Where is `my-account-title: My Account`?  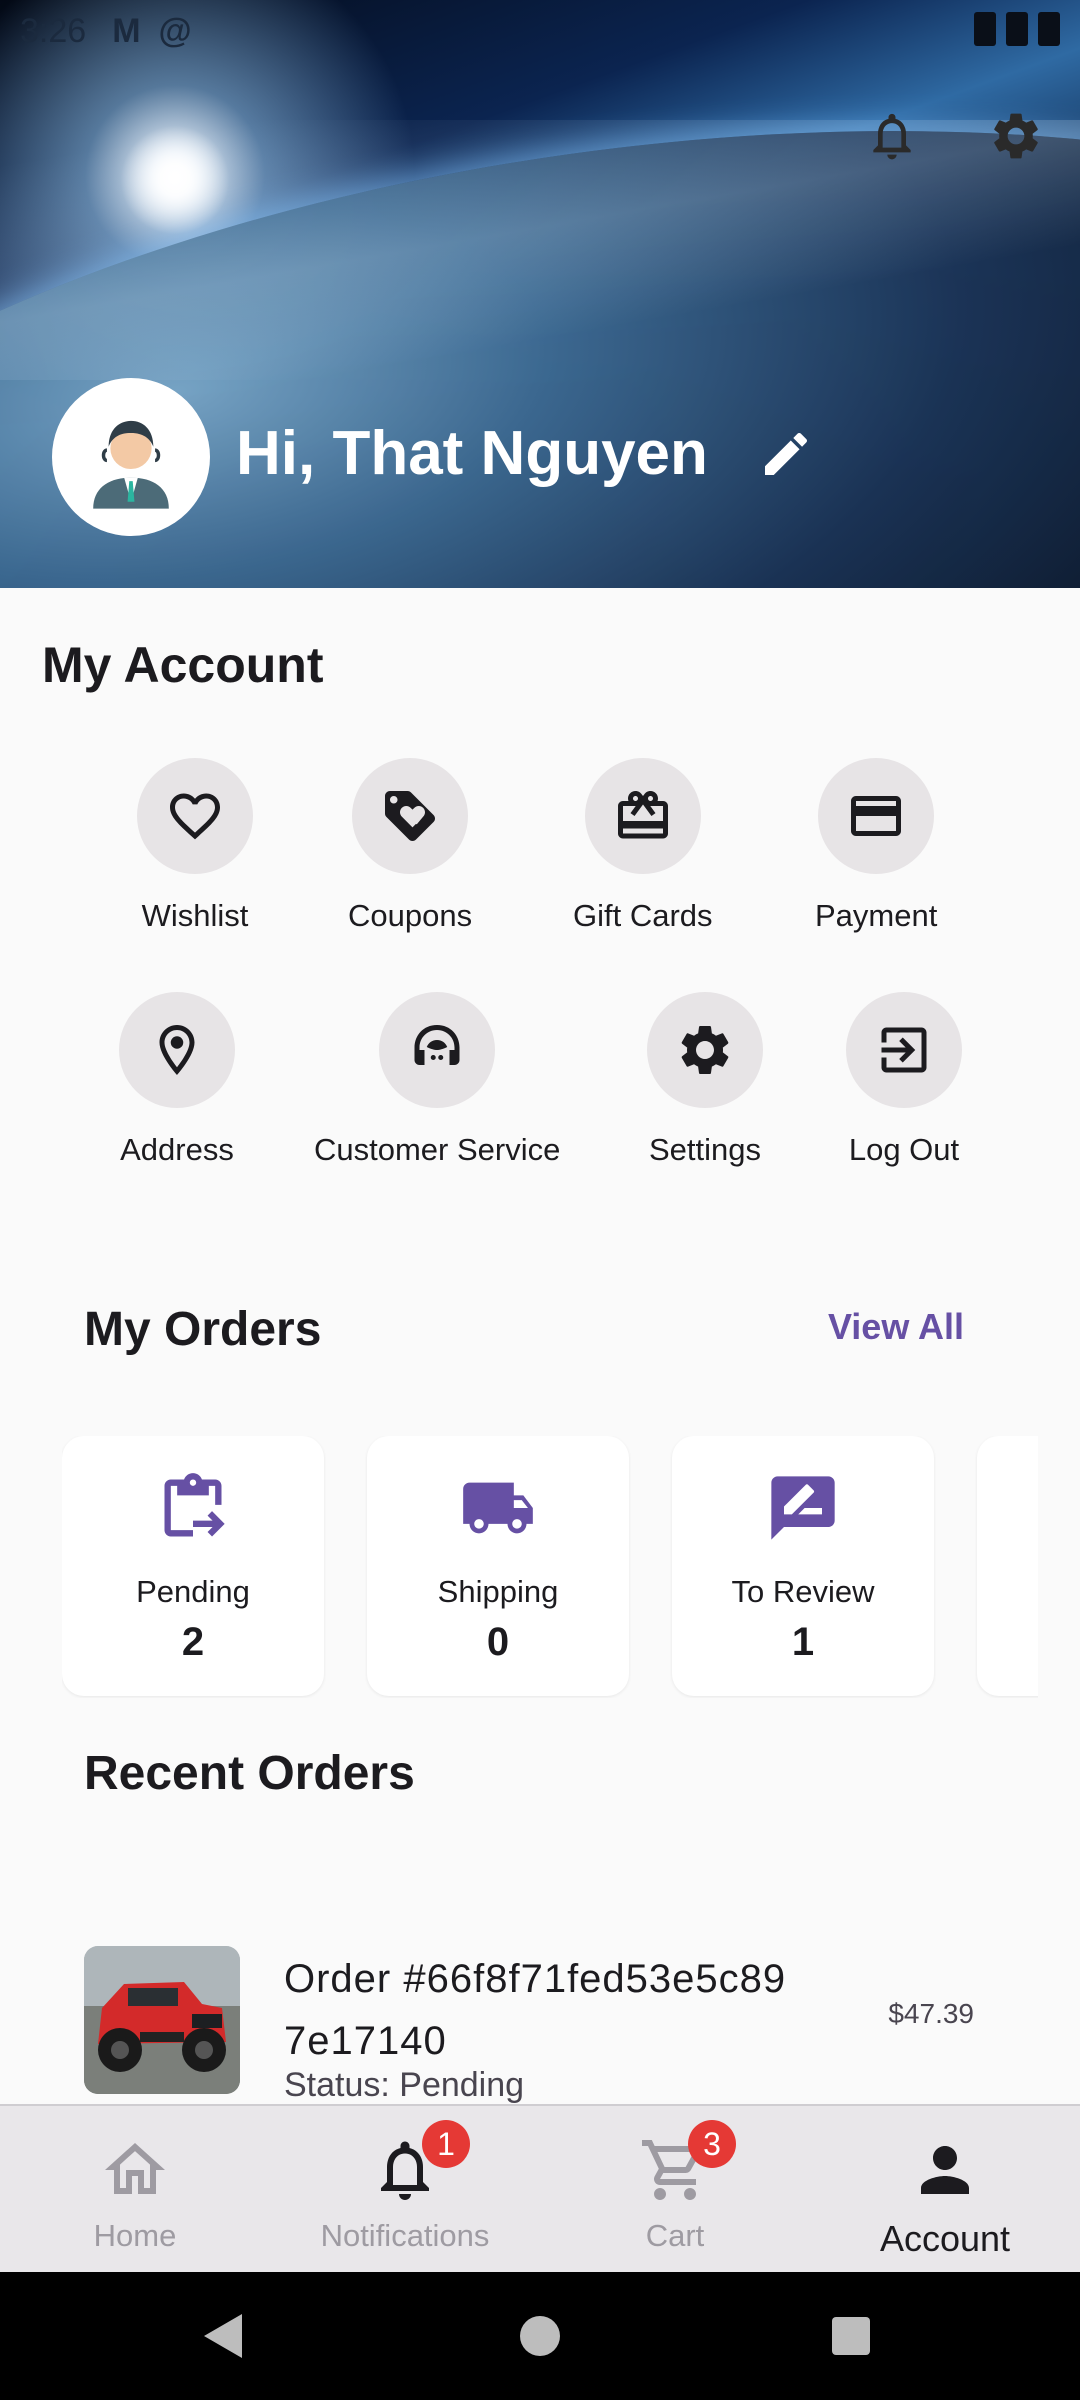
my-account-title: My Account is located at coordinates (183, 665).